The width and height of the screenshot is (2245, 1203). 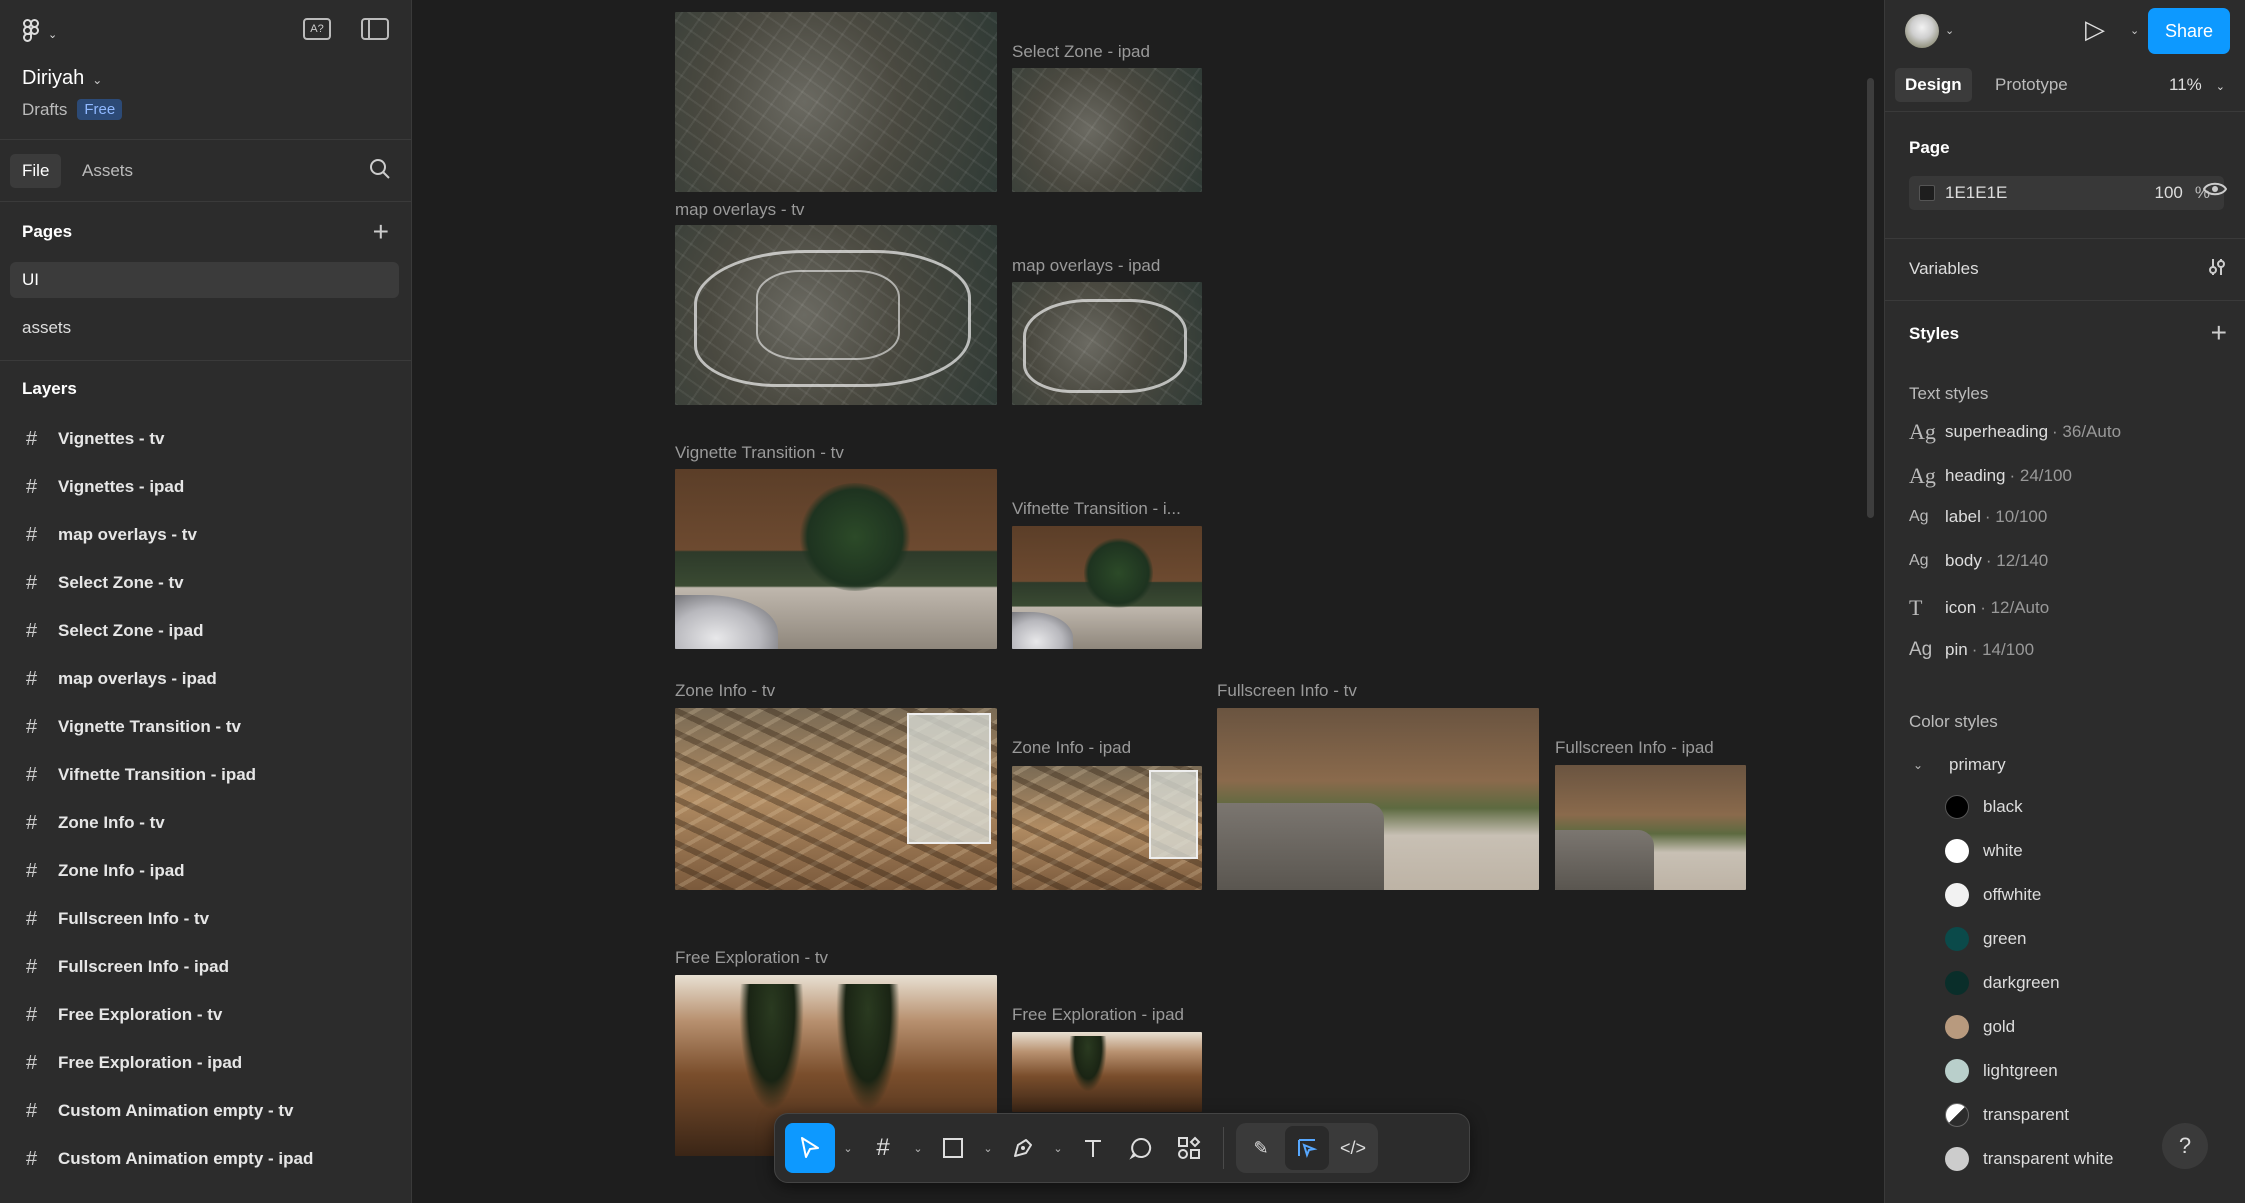 I want to click on present-play-icon: ▷, so click(x=2095, y=29).